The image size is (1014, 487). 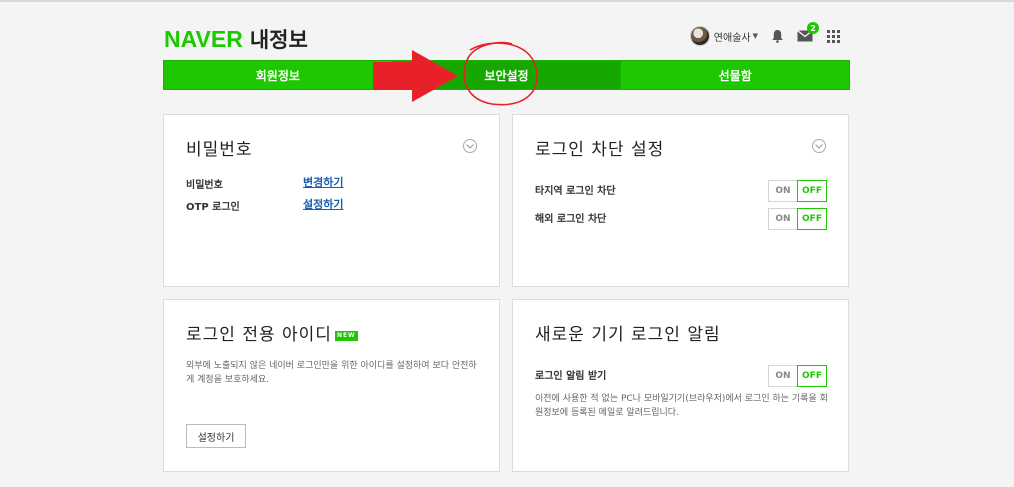 What do you see at coordinates (782, 376) in the screenshot?
I see `login-alert-on-button: ON` at bounding box center [782, 376].